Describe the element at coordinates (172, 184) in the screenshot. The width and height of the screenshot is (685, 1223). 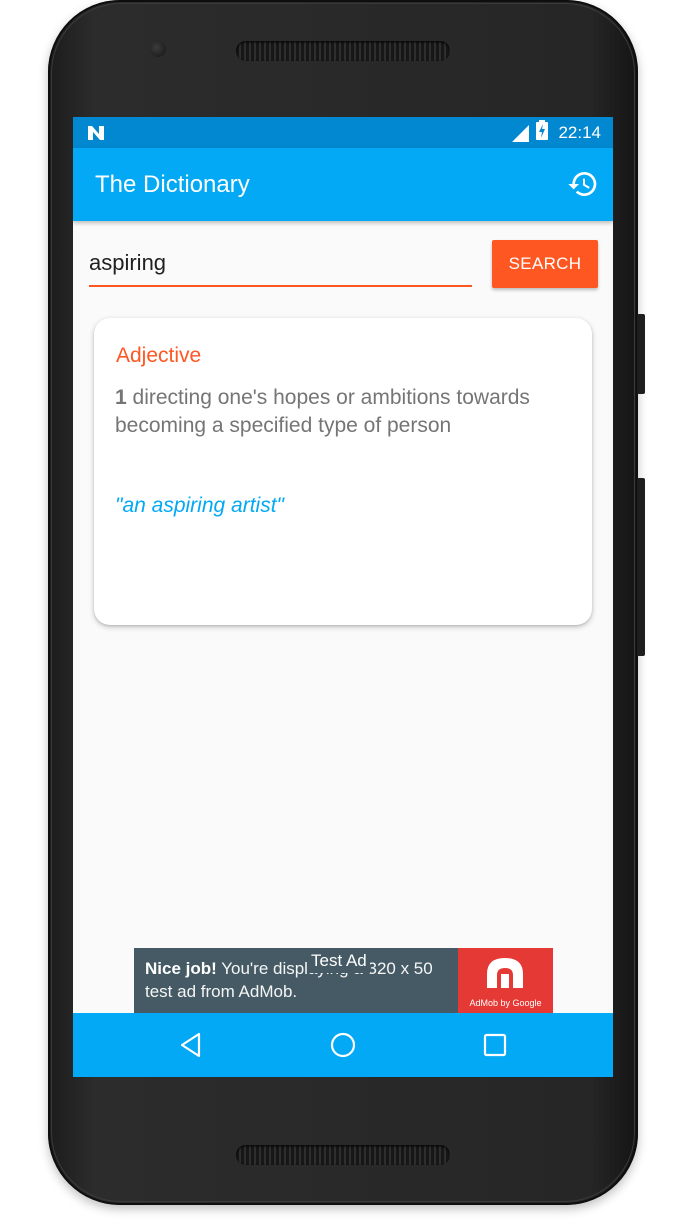
I see `app-title: The Dictionary` at that location.